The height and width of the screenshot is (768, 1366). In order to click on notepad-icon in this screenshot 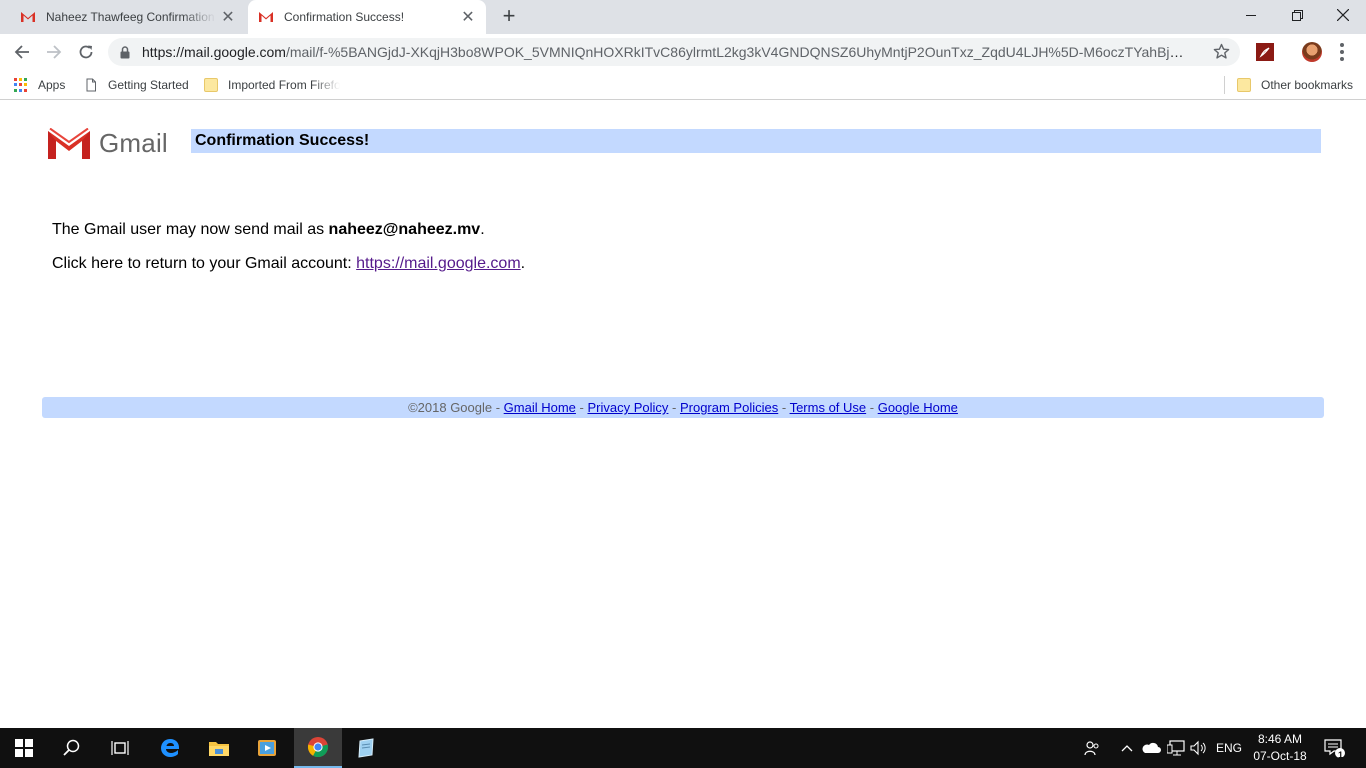, I will do `click(366, 748)`.